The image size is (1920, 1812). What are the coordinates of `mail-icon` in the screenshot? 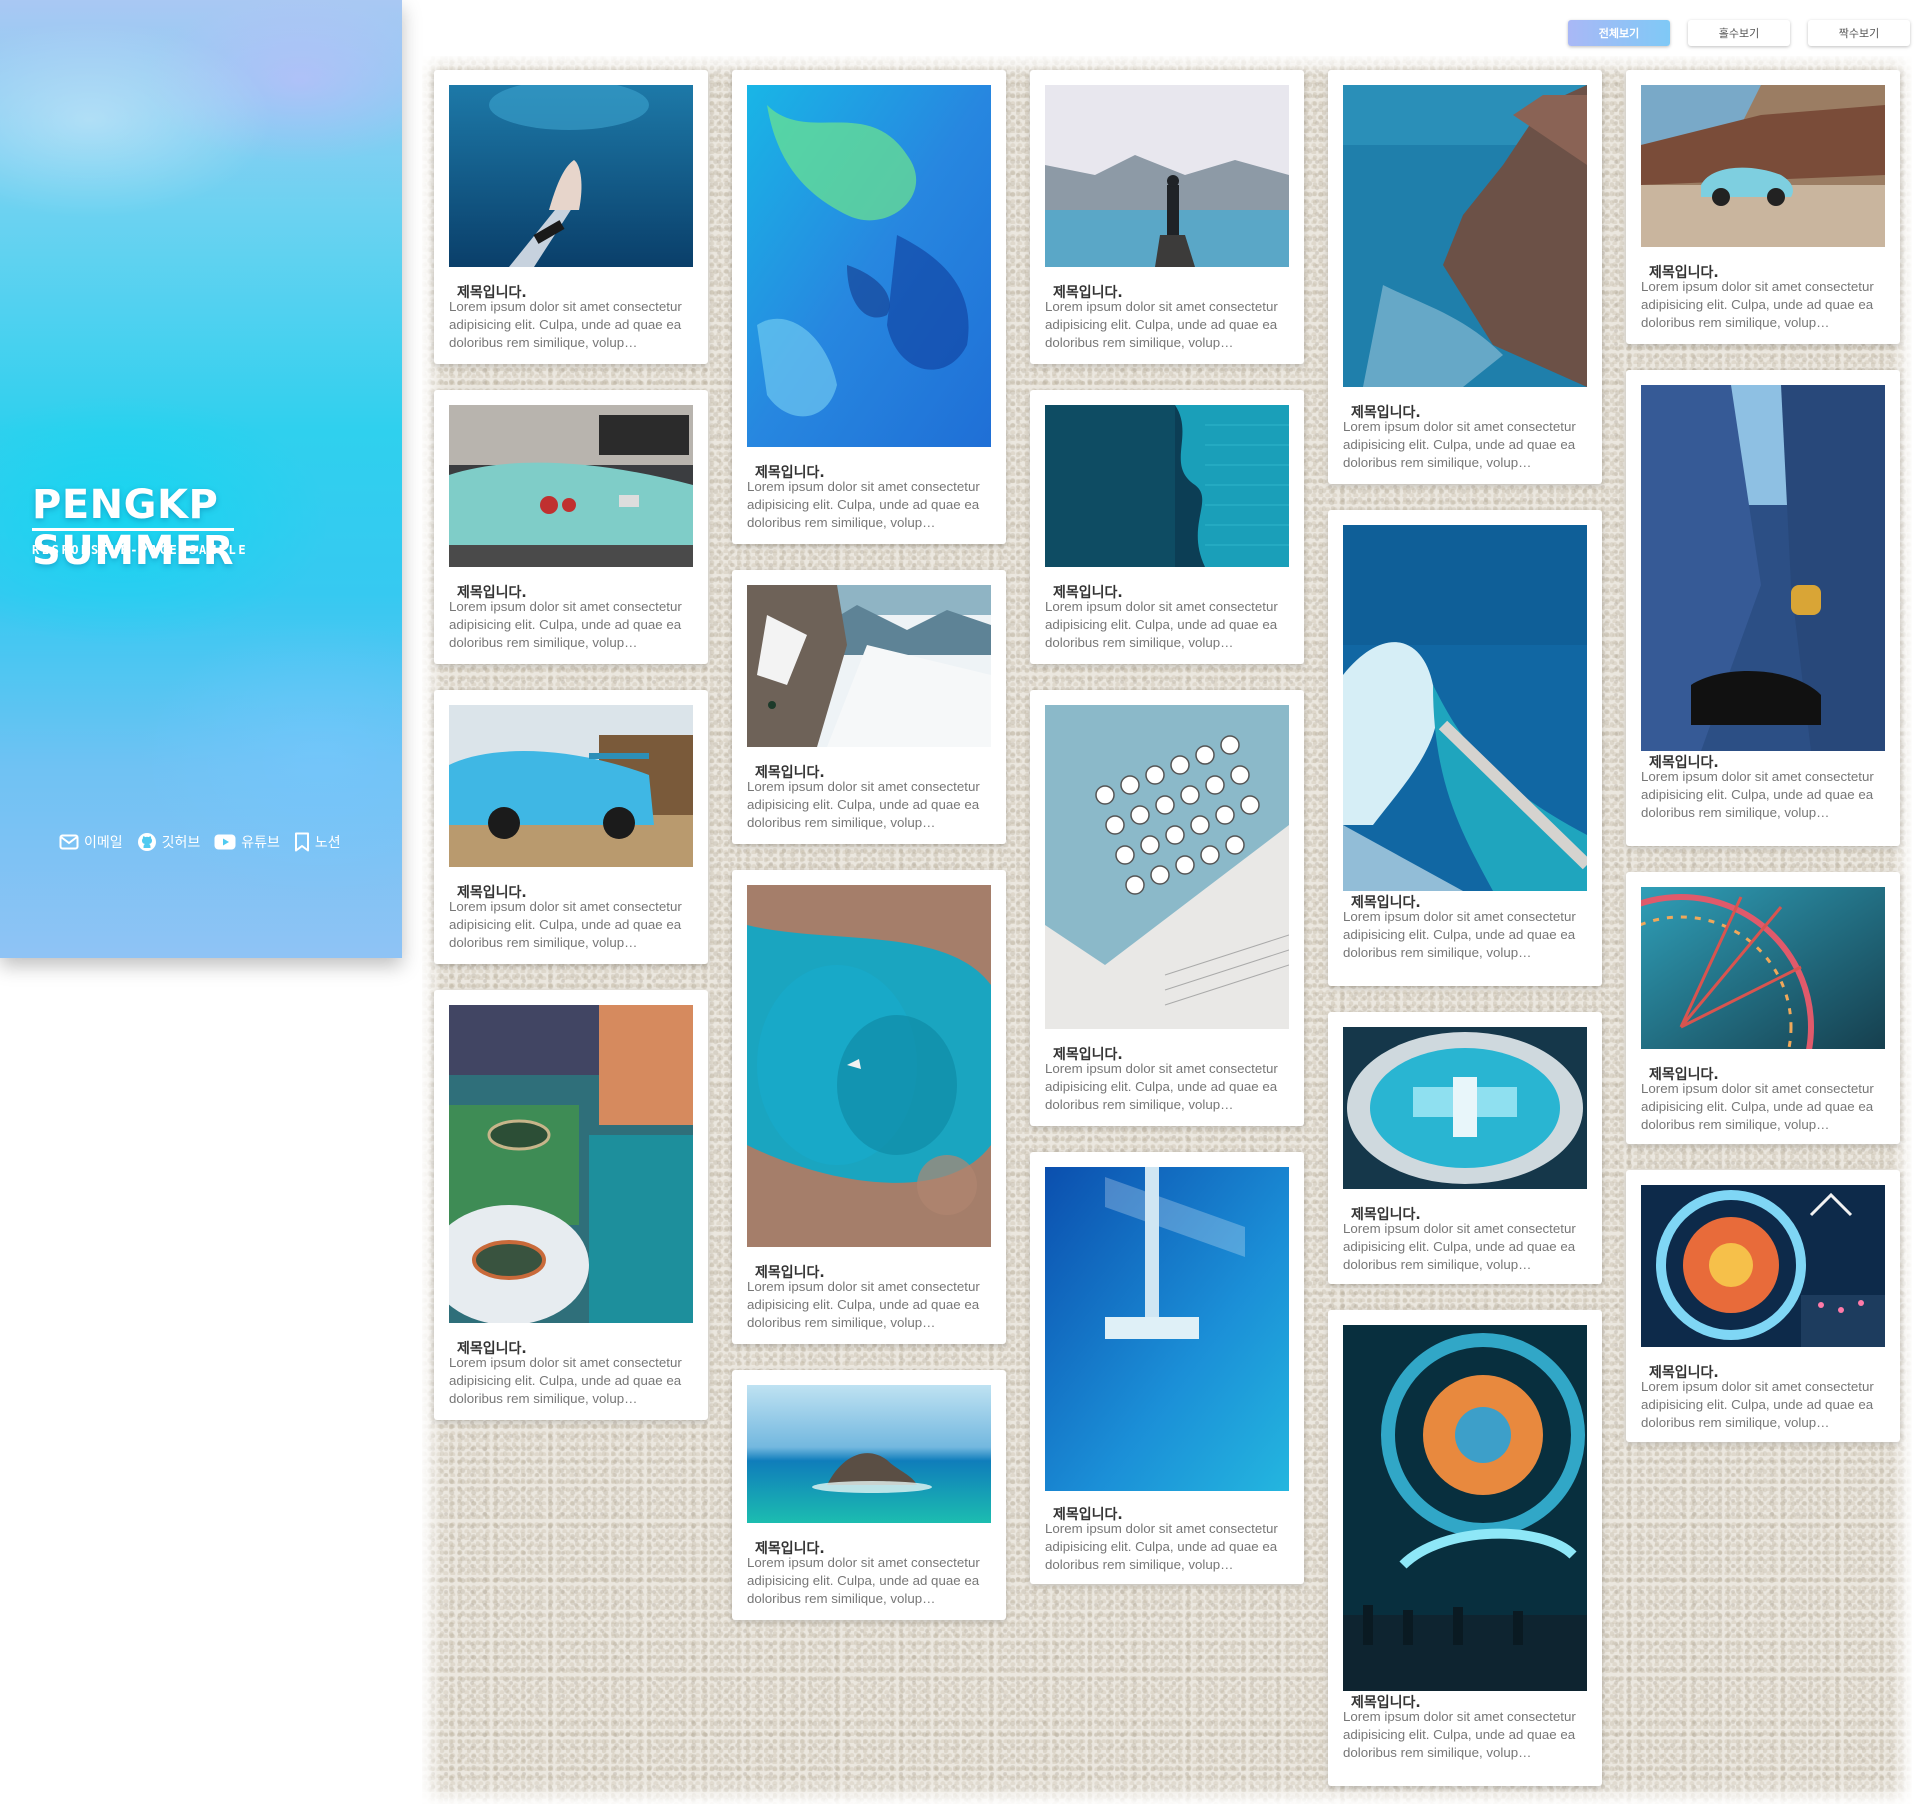 It's located at (69, 842).